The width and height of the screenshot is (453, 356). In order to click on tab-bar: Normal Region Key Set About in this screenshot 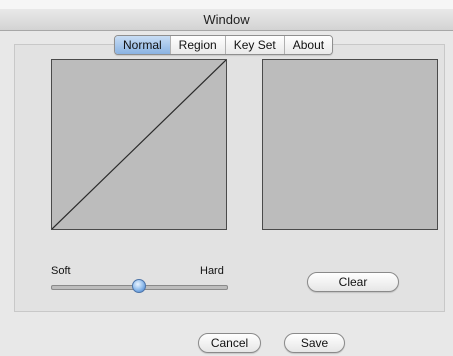, I will do `click(224, 45)`.